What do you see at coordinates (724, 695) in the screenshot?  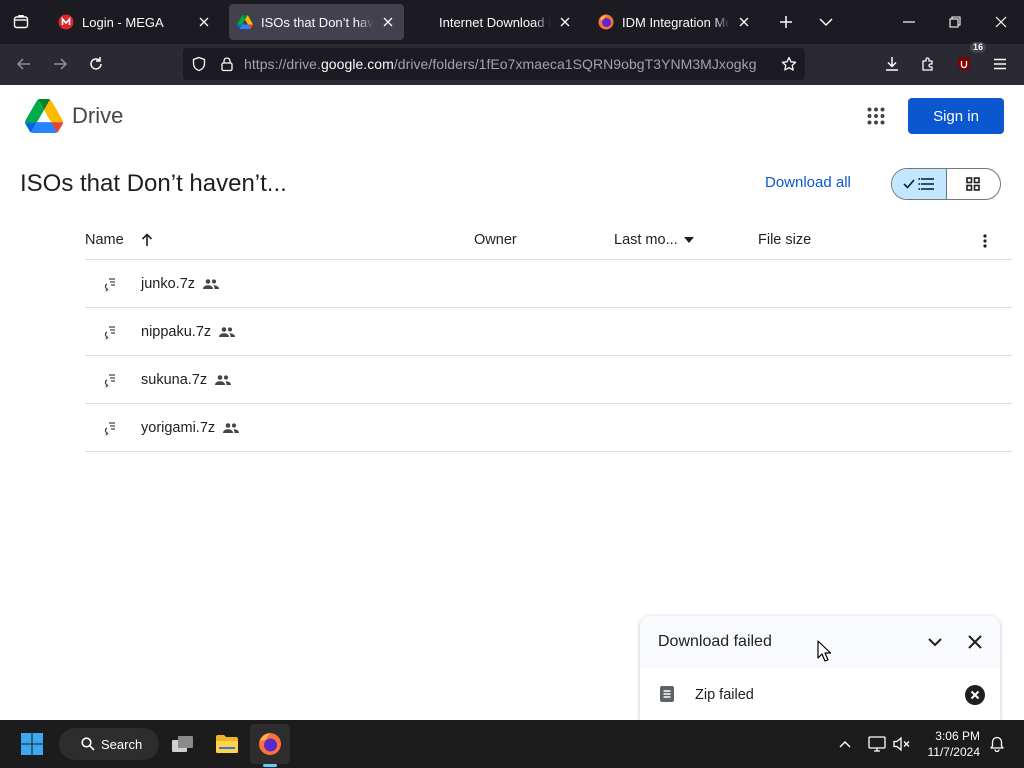 I see `download-item-label: Zip failed` at bounding box center [724, 695].